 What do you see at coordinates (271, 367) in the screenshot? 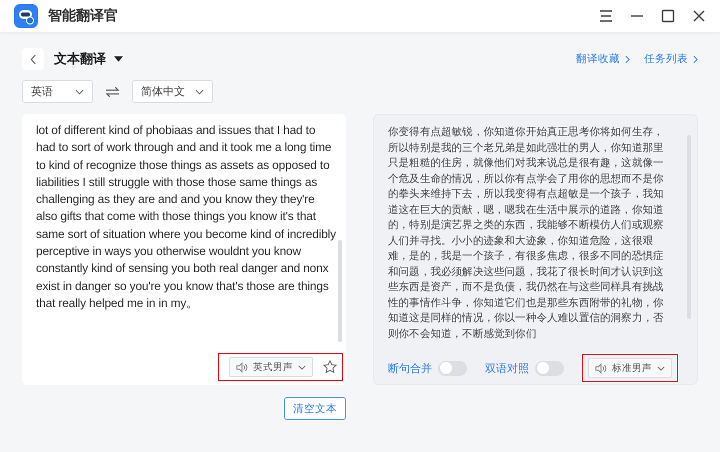
I see `voice-select: 英式男声` at bounding box center [271, 367].